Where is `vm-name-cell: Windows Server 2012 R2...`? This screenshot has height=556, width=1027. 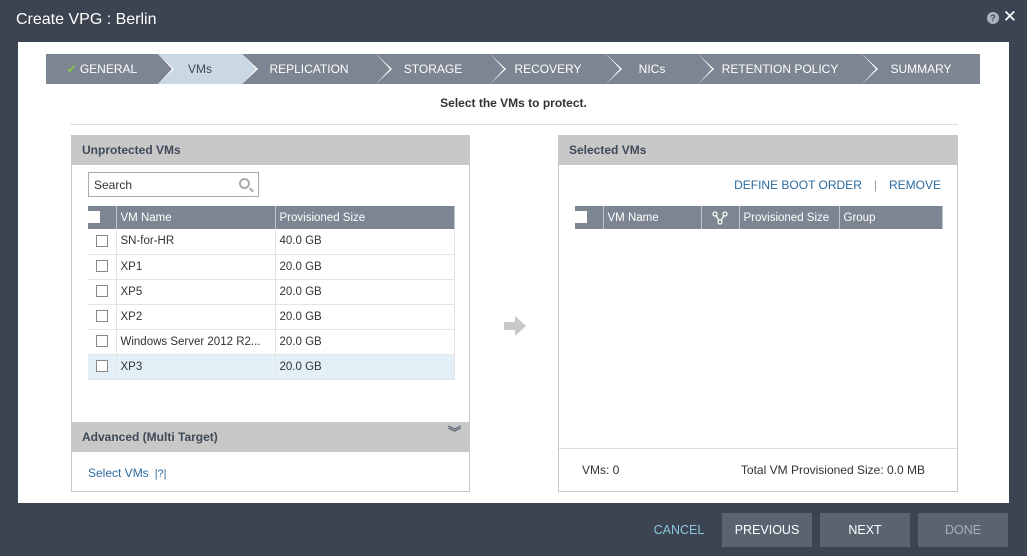
vm-name-cell: Windows Server 2012 R2... is located at coordinates (196, 342).